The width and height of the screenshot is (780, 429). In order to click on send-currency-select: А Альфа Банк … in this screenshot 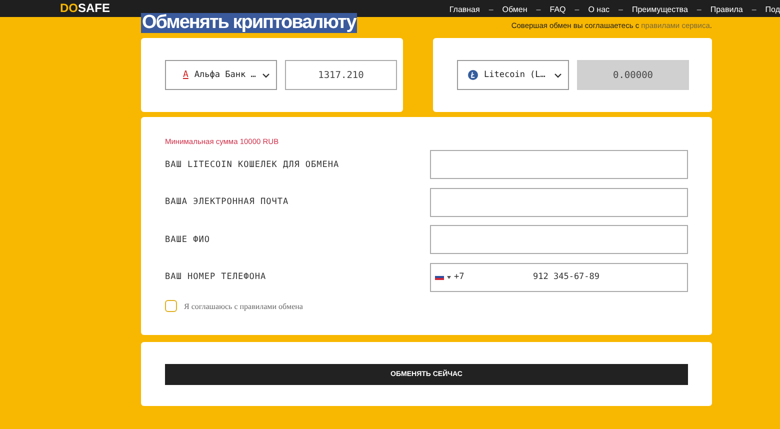, I will do `click(221, 75)`.